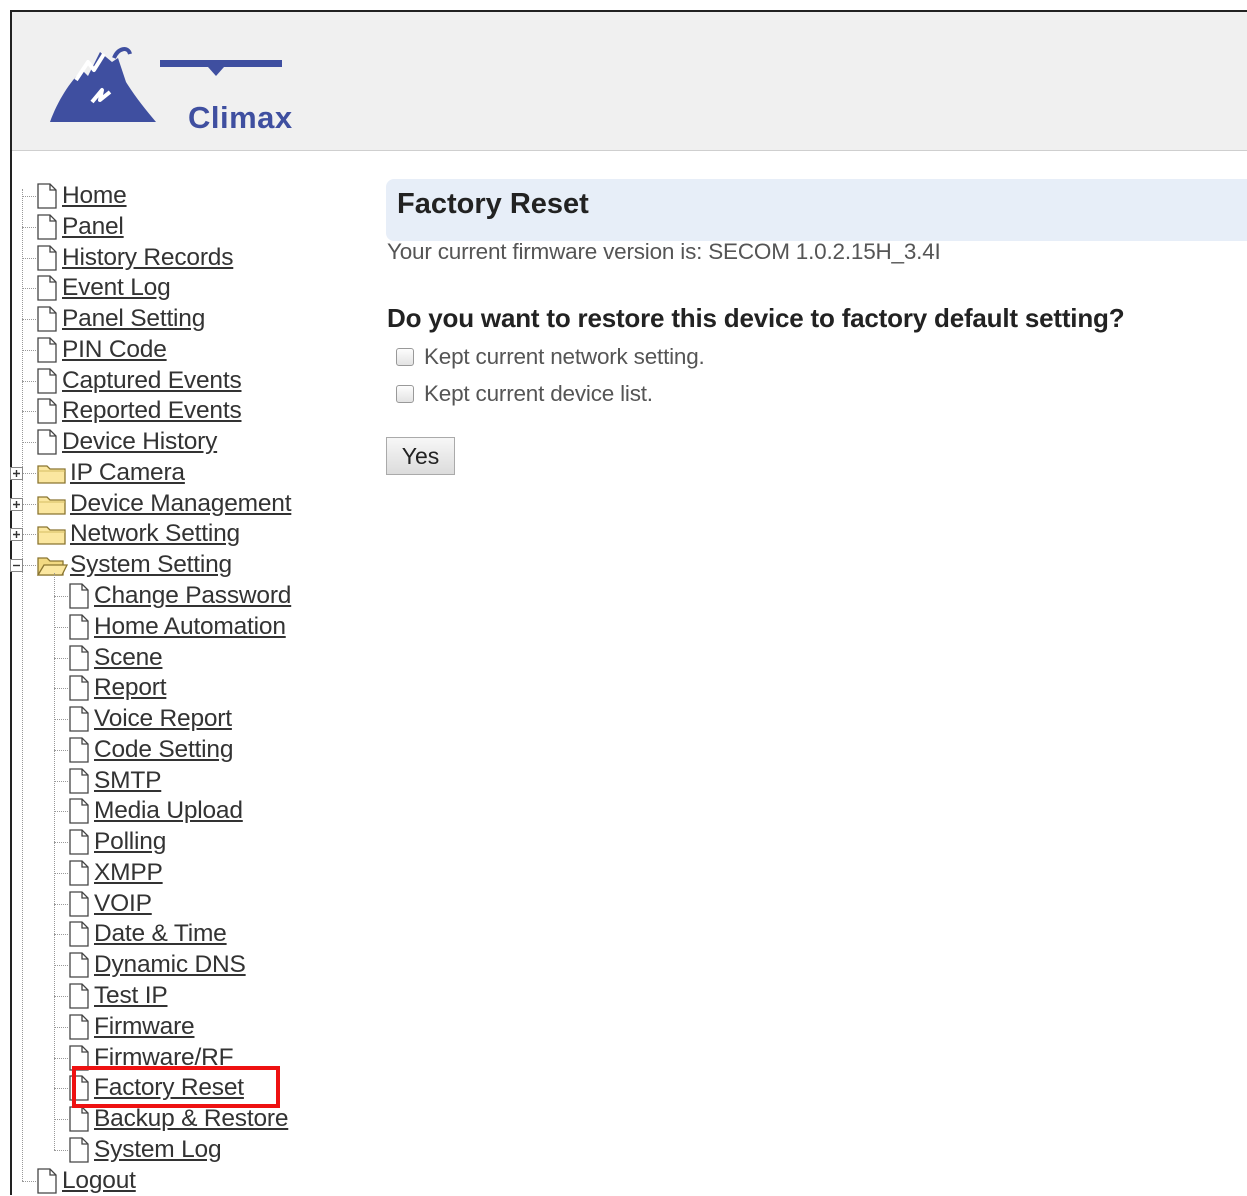 The width and height of the screenshot is (1247, 1196). I want to click on sidebar-item-media-upload: Media Upload, so click(155, 811).